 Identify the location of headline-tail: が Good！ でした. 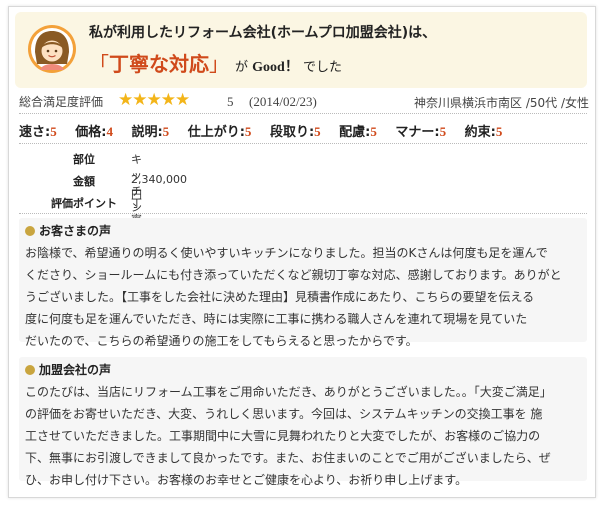
(288, 67).